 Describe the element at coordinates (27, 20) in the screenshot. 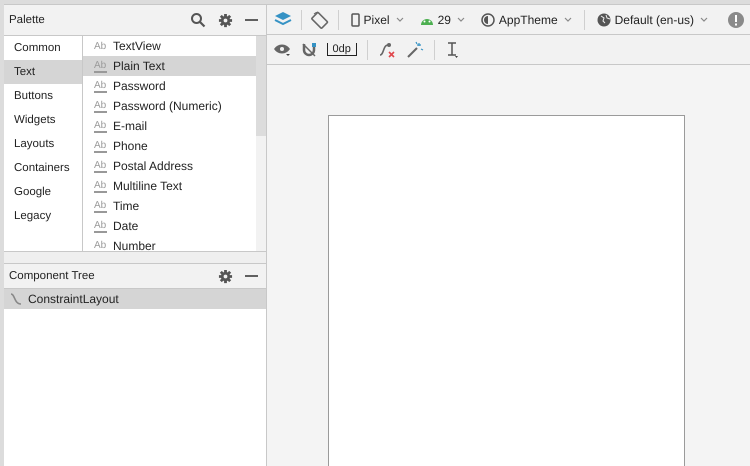

I see `panel-title: Palette` at that location.